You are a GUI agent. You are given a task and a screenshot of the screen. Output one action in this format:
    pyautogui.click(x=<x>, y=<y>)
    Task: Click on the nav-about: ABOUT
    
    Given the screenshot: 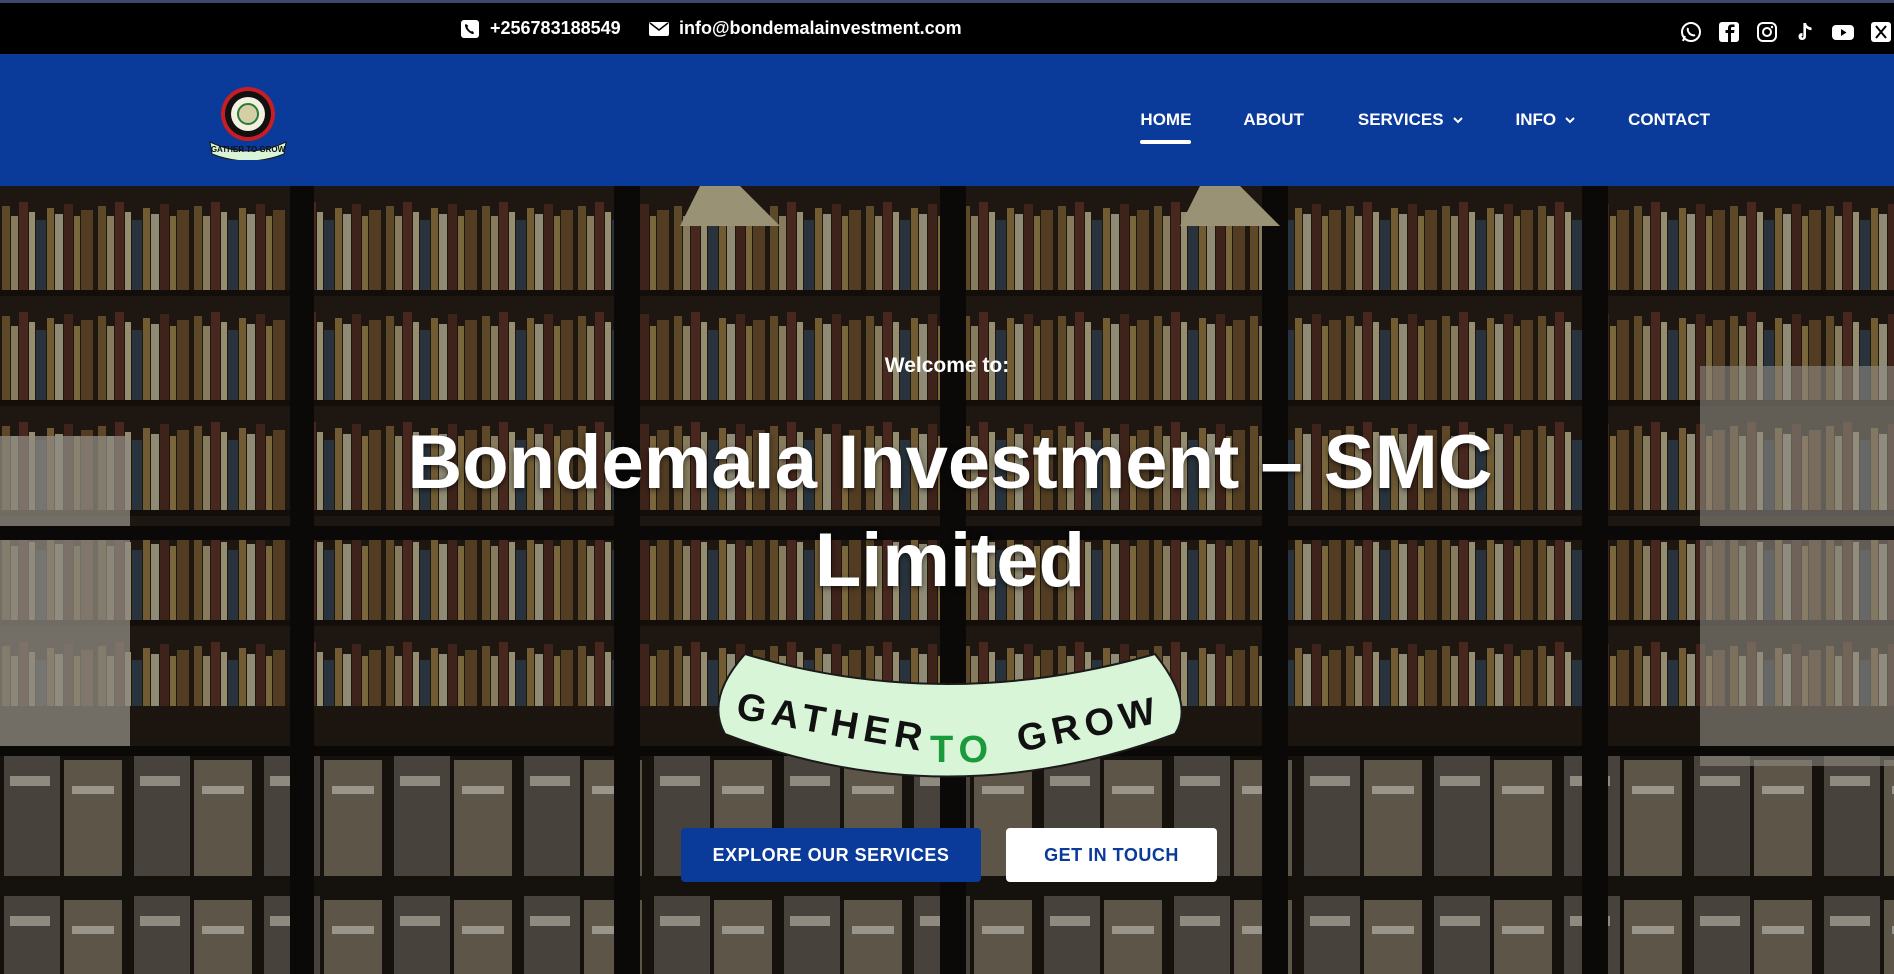 What is the action you would take?
    pyautogui.click(x=1273, y=120)
    